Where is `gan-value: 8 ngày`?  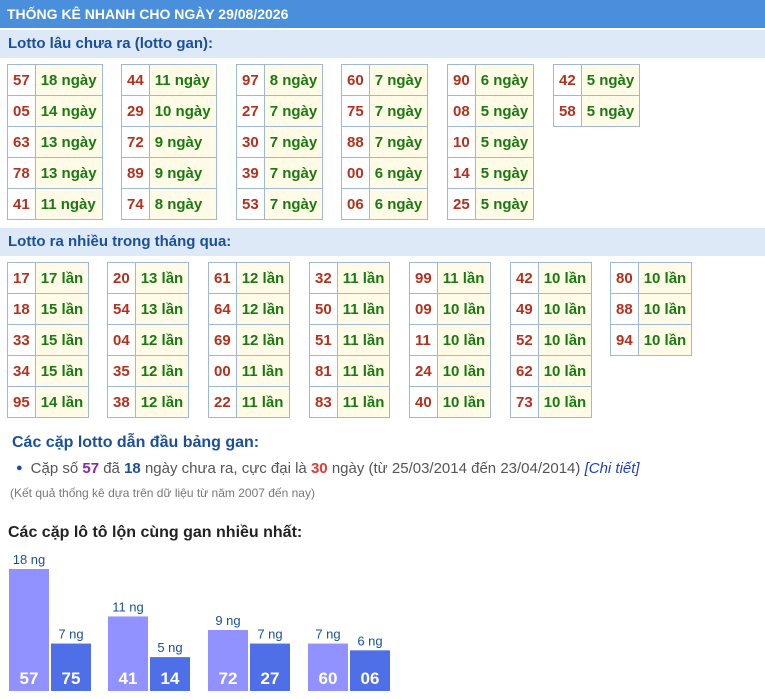 gan-value: 8 ngày is located at coordinates (182, 204).